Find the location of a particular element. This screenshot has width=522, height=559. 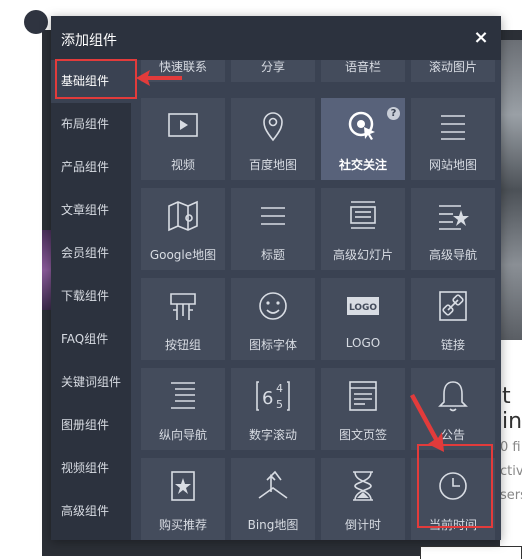

smiley-icon is located at coordinates (273, 306).